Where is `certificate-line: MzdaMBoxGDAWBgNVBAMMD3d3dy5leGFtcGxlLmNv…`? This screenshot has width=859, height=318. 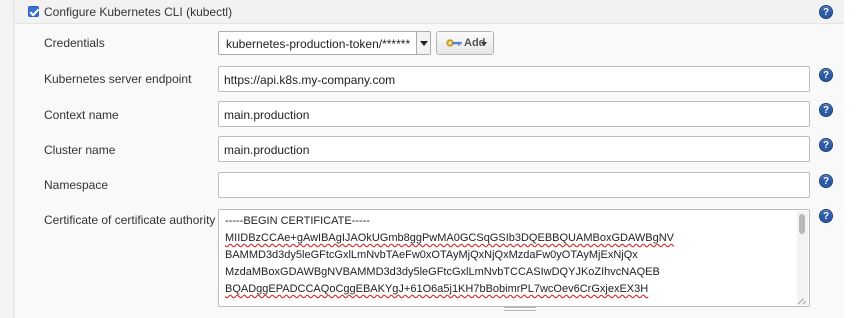 certificate-line: MzdaMBoxGDAWBgNVBAMMD3d3dy5leGFtcGxlLmNv… is located at coordinates (442, 272).